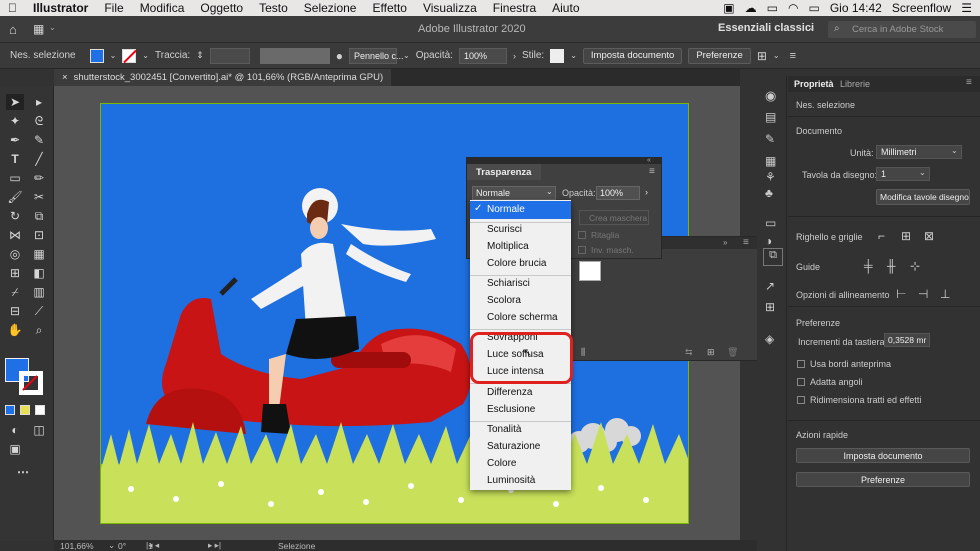 Image resolution: width=980 pixels, height=551 pixels. What do you see at coordinates (273, 8) in the screenshot?
I see `menu-testo: Testo` at bounding box center [273, 8].